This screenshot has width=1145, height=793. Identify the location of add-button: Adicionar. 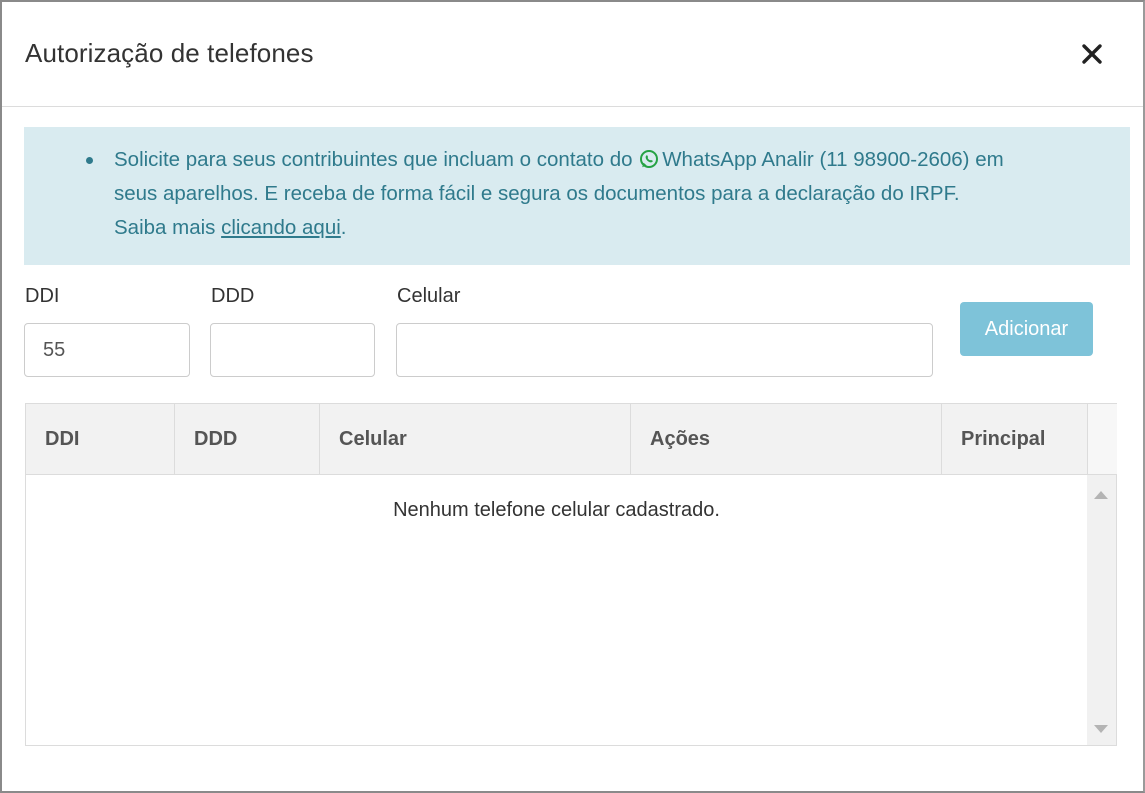
(1026, 329).